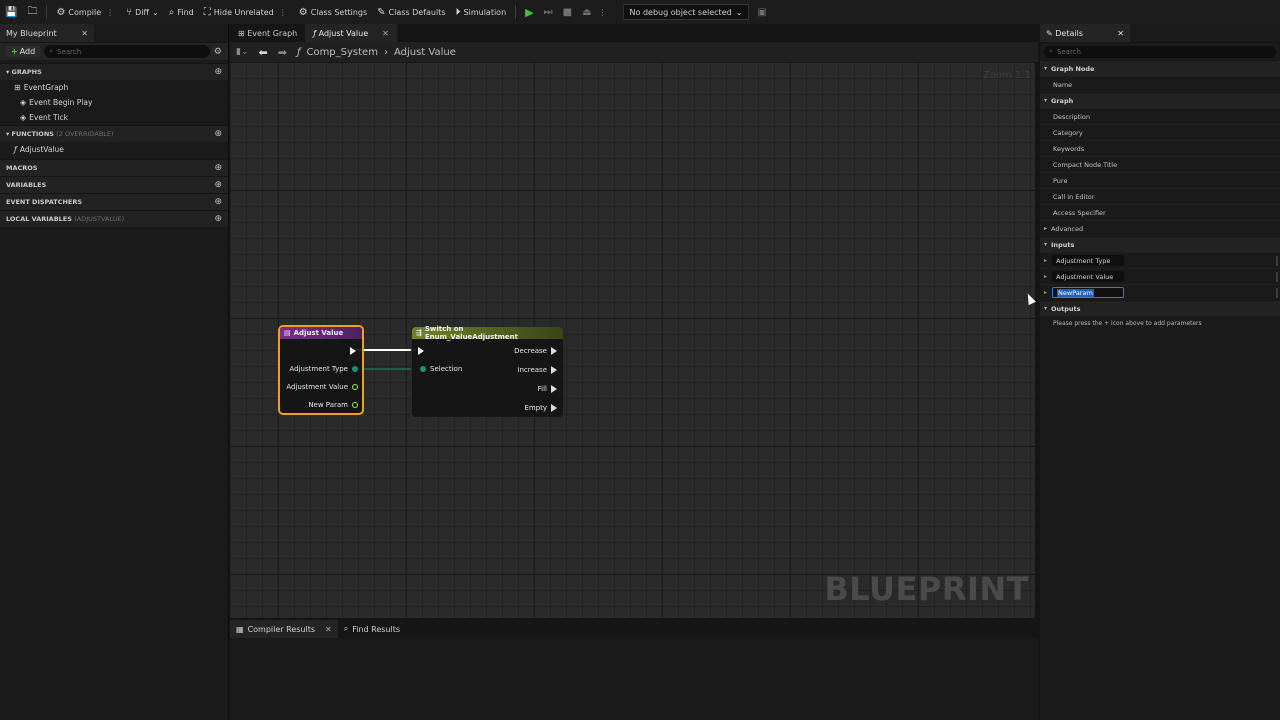 The height and width of the screenshot is (720, 1280). I want to click on hide-unrelated-button: ⛶ Hide Unrelated ⋮, so click(246, 12).